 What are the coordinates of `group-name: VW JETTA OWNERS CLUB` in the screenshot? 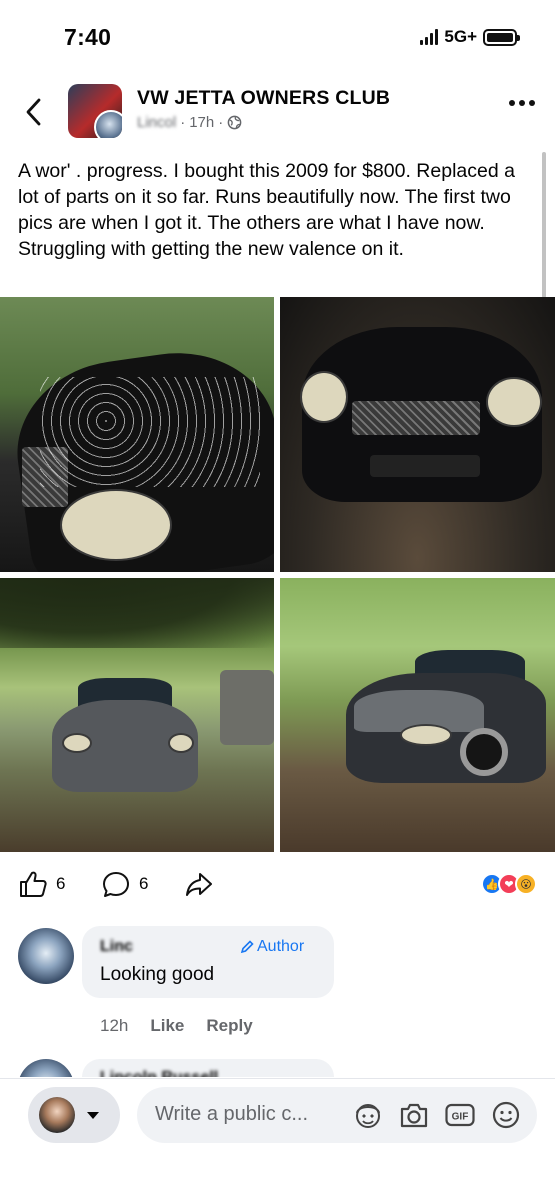 It's located at (263, 98).